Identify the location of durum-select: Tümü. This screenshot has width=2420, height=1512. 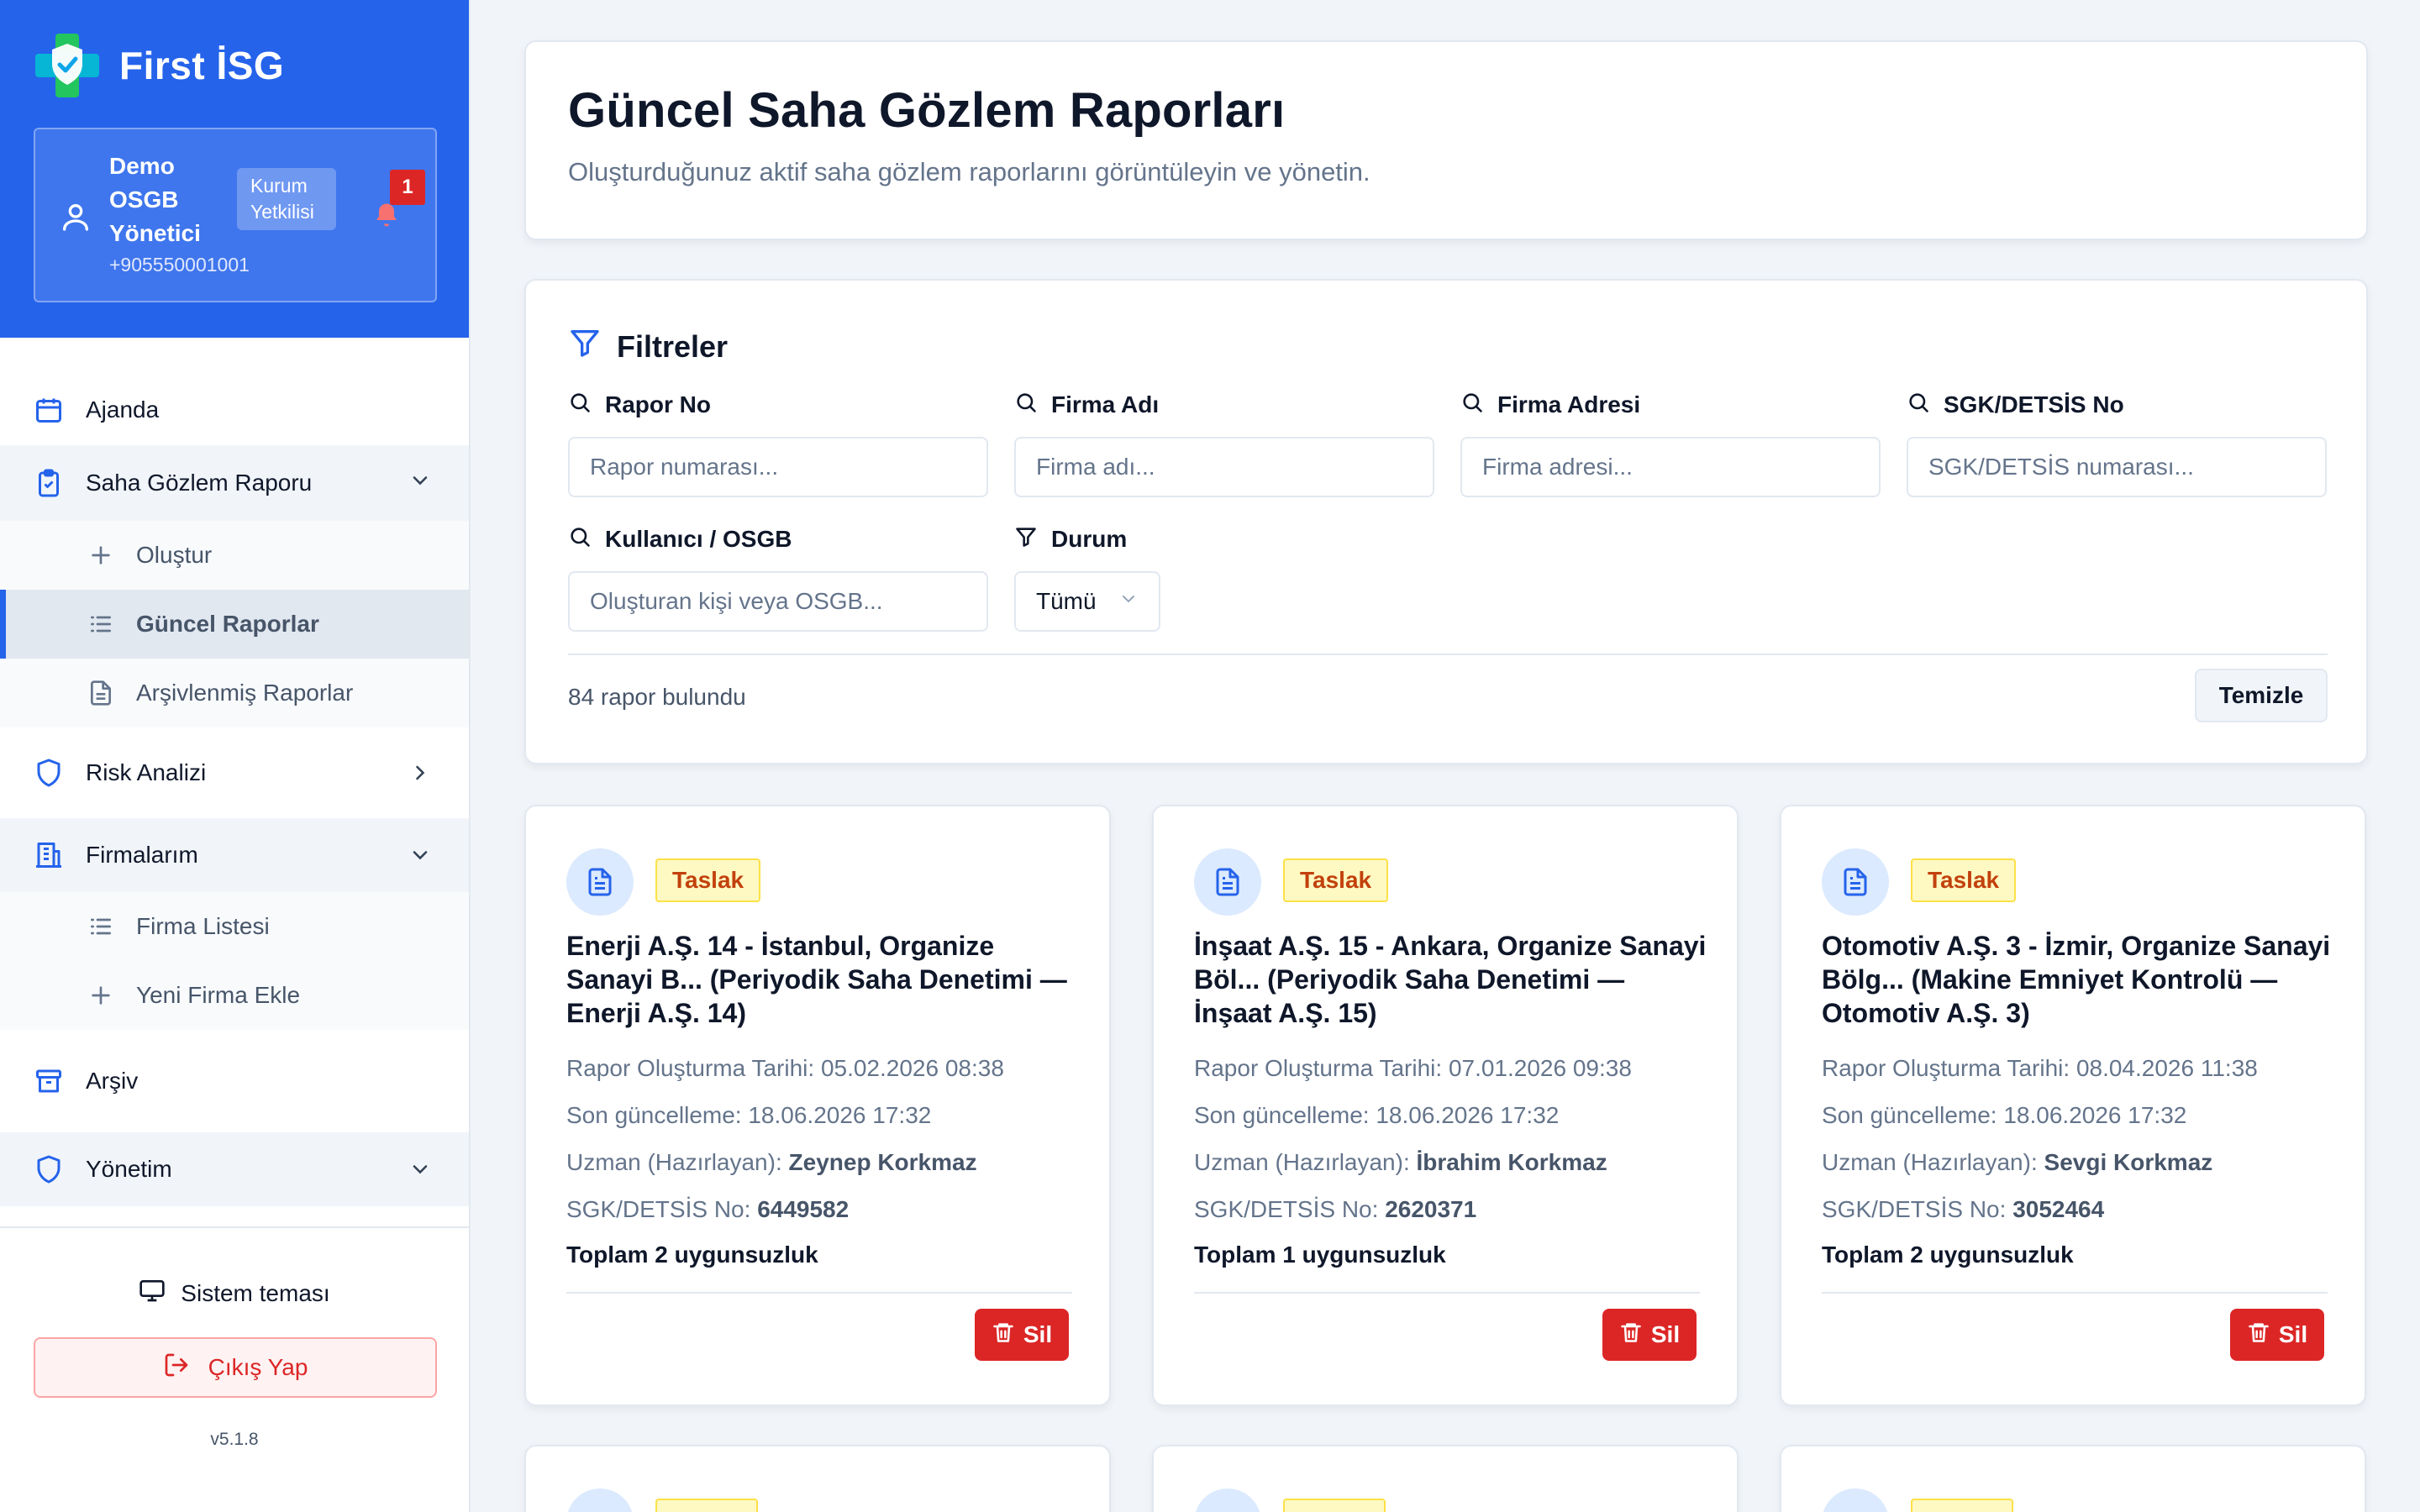
(1087, 601).